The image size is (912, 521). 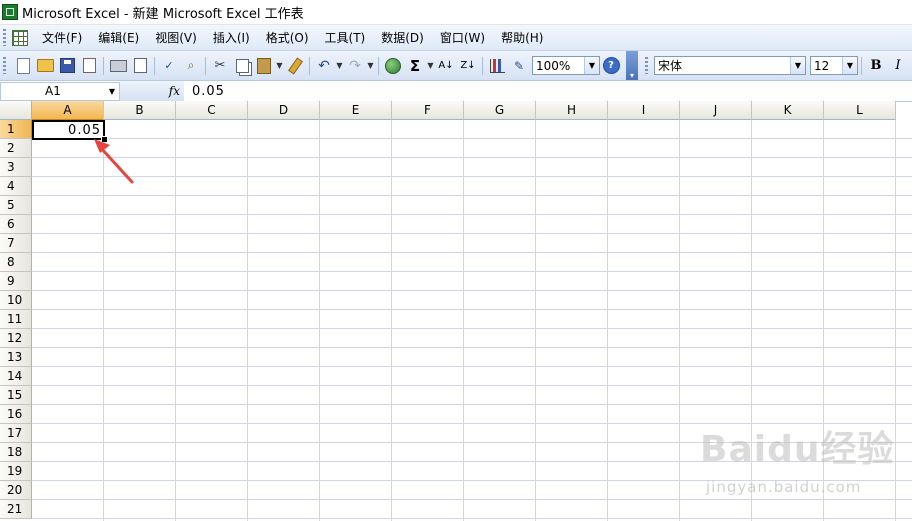 I want to click on row-headers: 1 2 3 4 5 6 7 8 9 10 11 12 13 14 15 16 17 18 19 20 21, so click(x=16, y=319).